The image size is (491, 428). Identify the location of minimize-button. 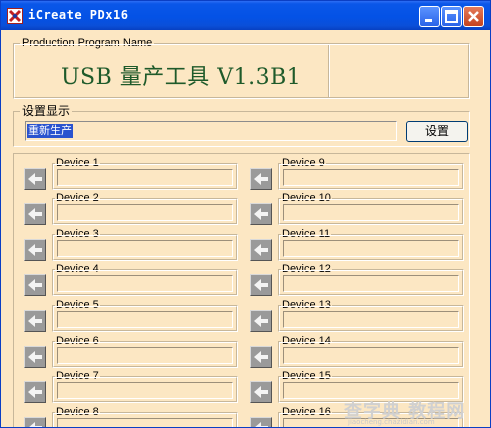
(429, 16).